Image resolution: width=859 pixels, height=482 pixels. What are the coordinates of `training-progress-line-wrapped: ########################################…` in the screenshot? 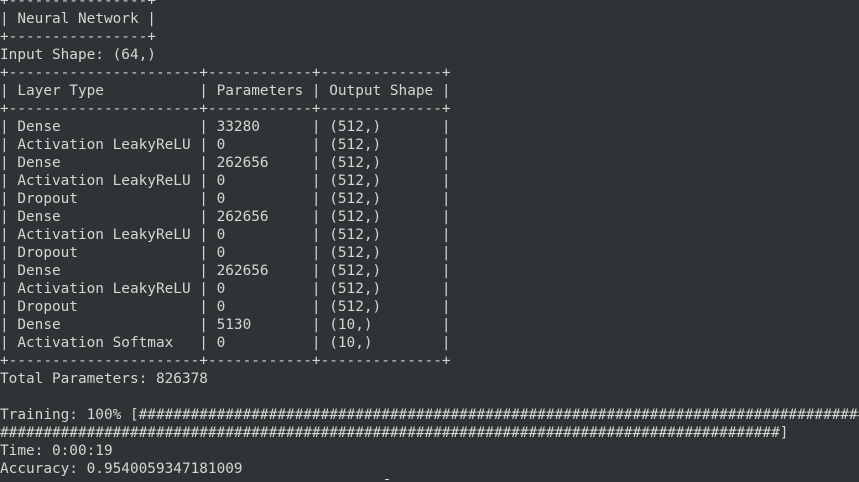 It's located at (394, 433).